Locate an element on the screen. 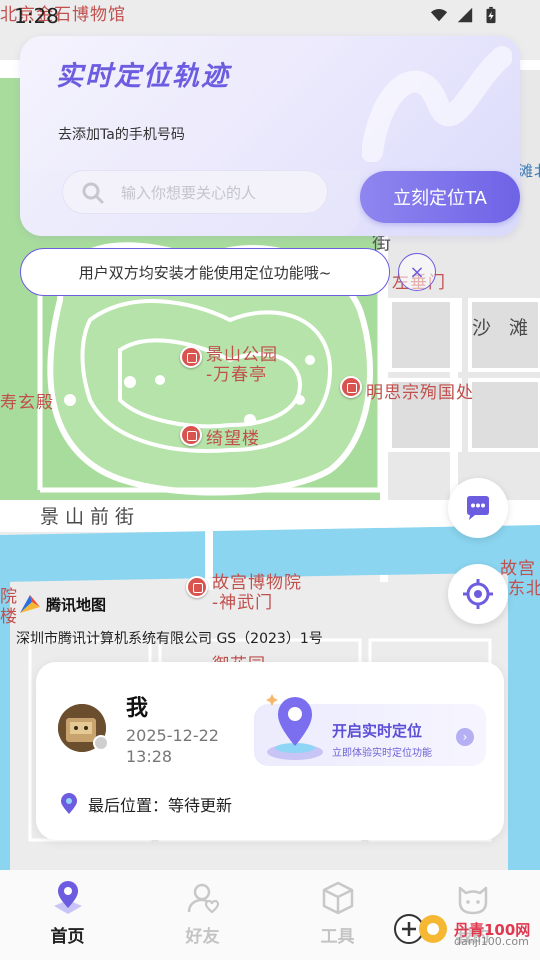 The width and height of the screenshot is (540, 960). battery-icon is located at coordinates (491, 15).